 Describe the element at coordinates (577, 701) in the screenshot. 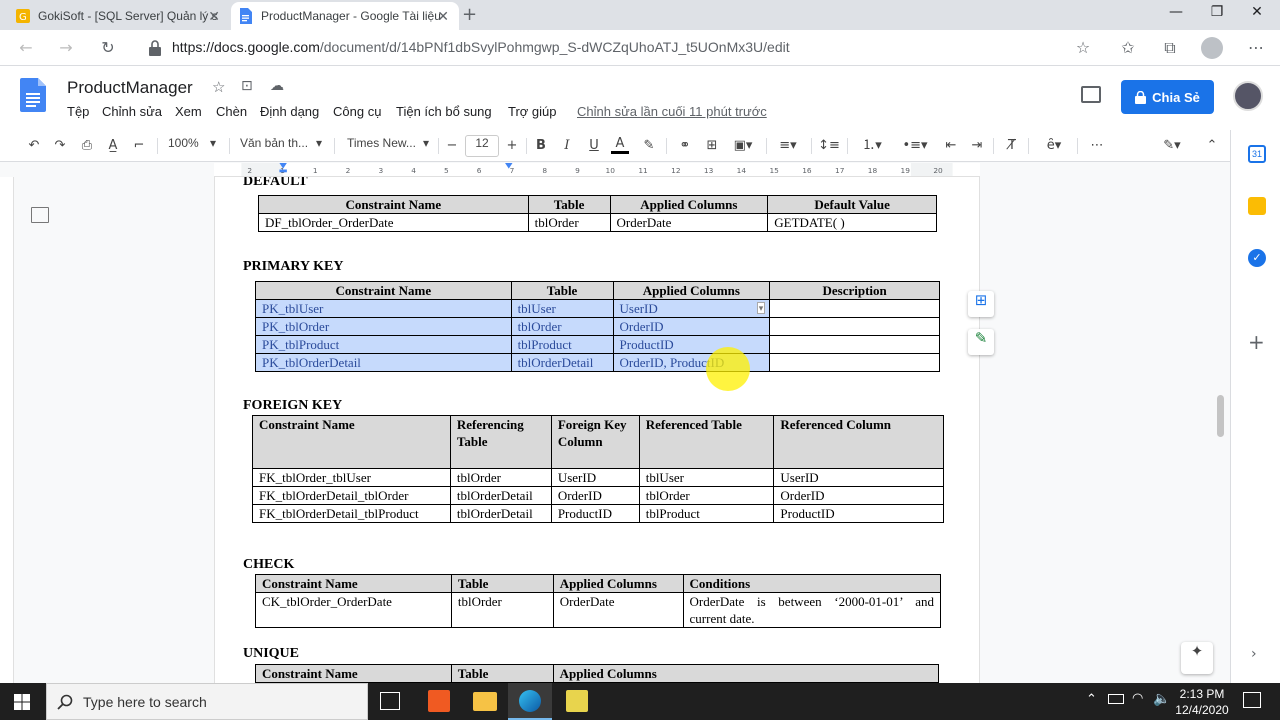

I see `python-app-icon` at that location.